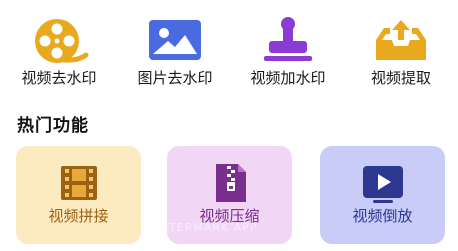 Image resolution: width=458 pixels, height=251 pixels. What do you see at coordinates (59, 78) in the screenshot?
I see `tool-label: 视频去水印` at bounding box center [59, 78].